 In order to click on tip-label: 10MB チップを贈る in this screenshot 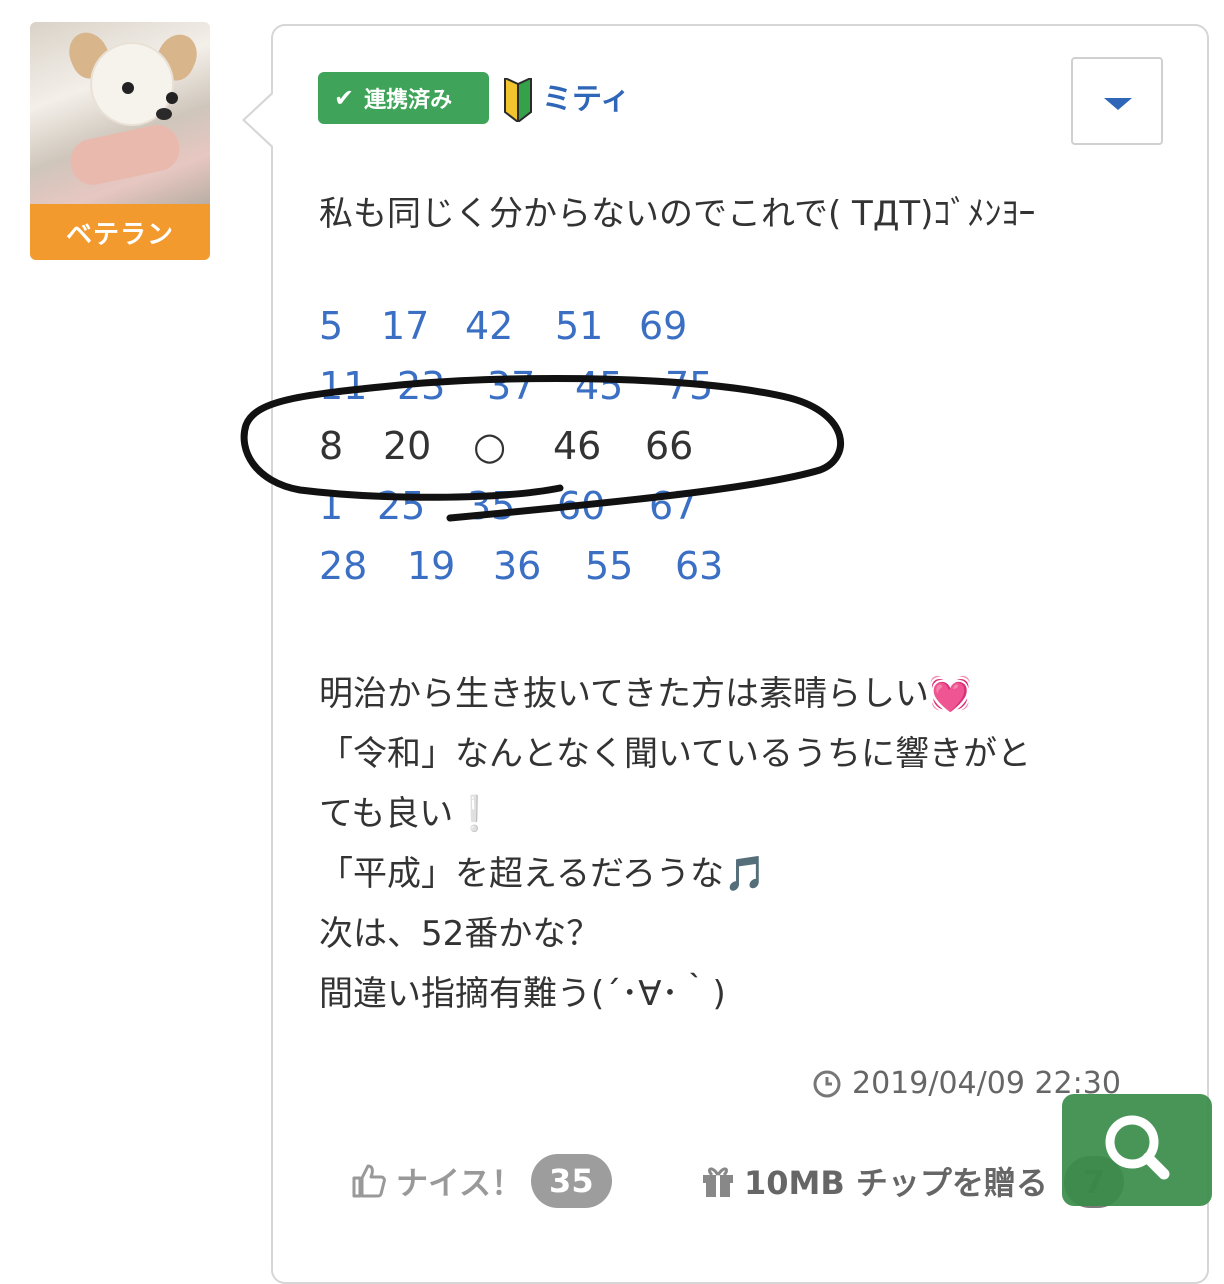, I will do `click(896, 1183)`.